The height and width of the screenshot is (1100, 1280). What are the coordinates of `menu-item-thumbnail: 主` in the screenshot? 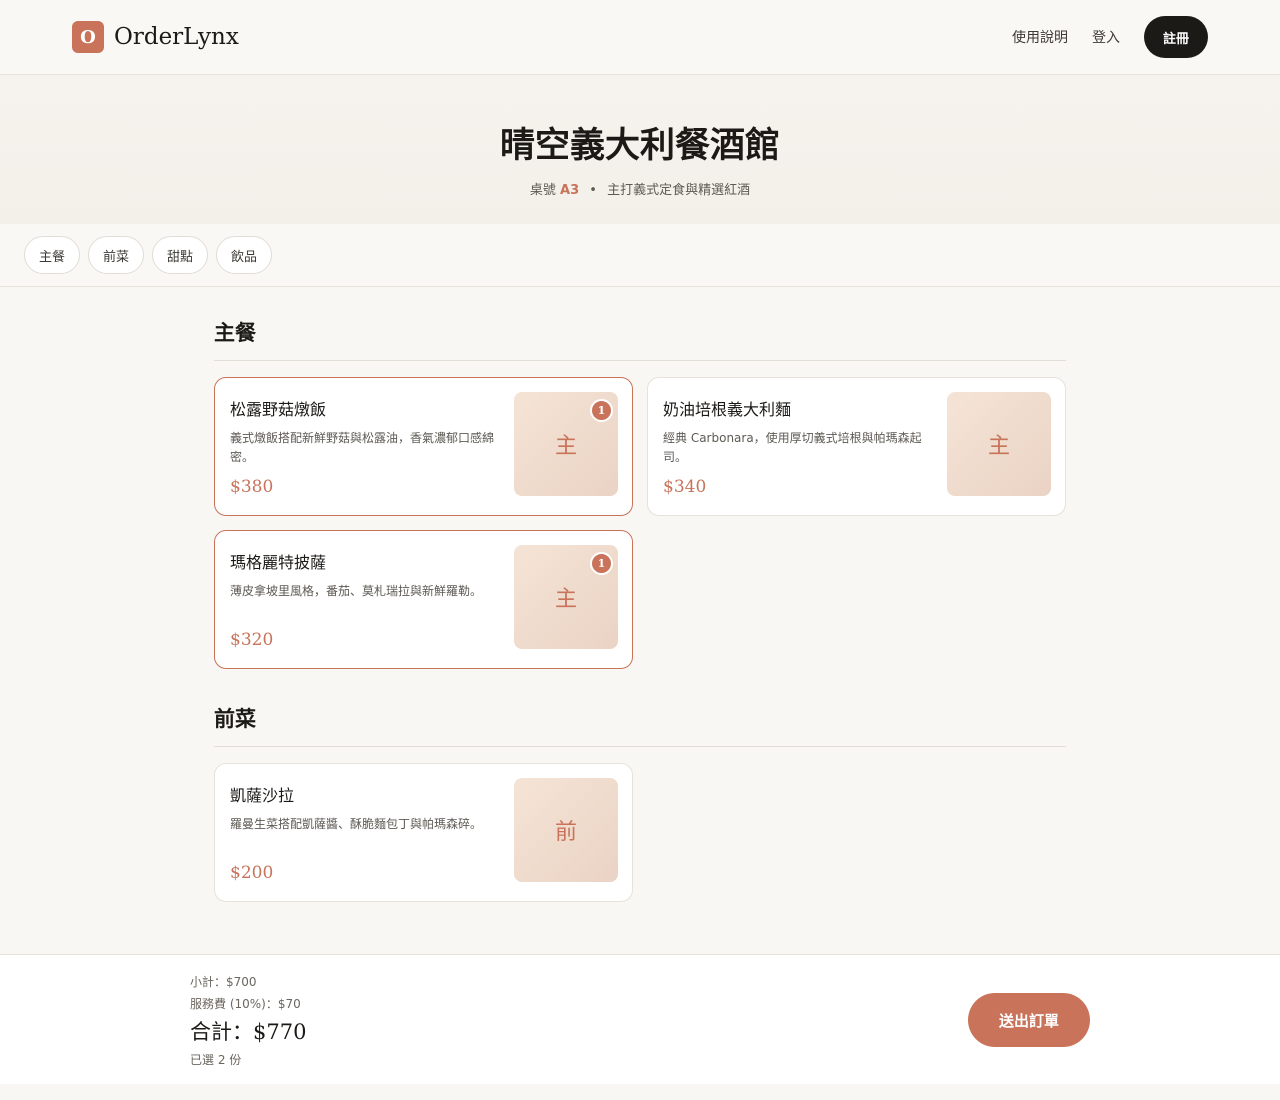 It's located at (999, 444).